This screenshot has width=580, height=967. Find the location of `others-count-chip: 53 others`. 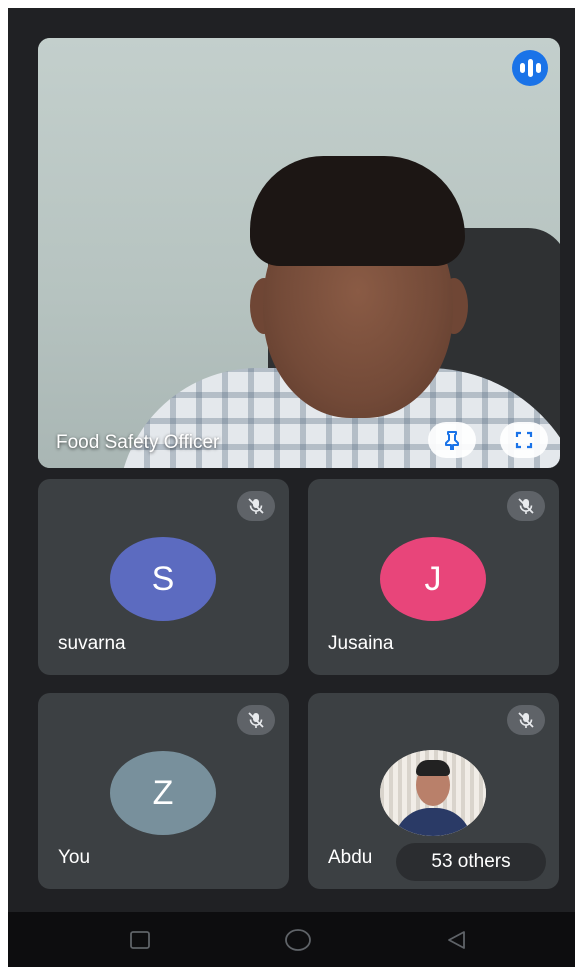

others-count-chip: 53 others is located at coordinates (471, 862).